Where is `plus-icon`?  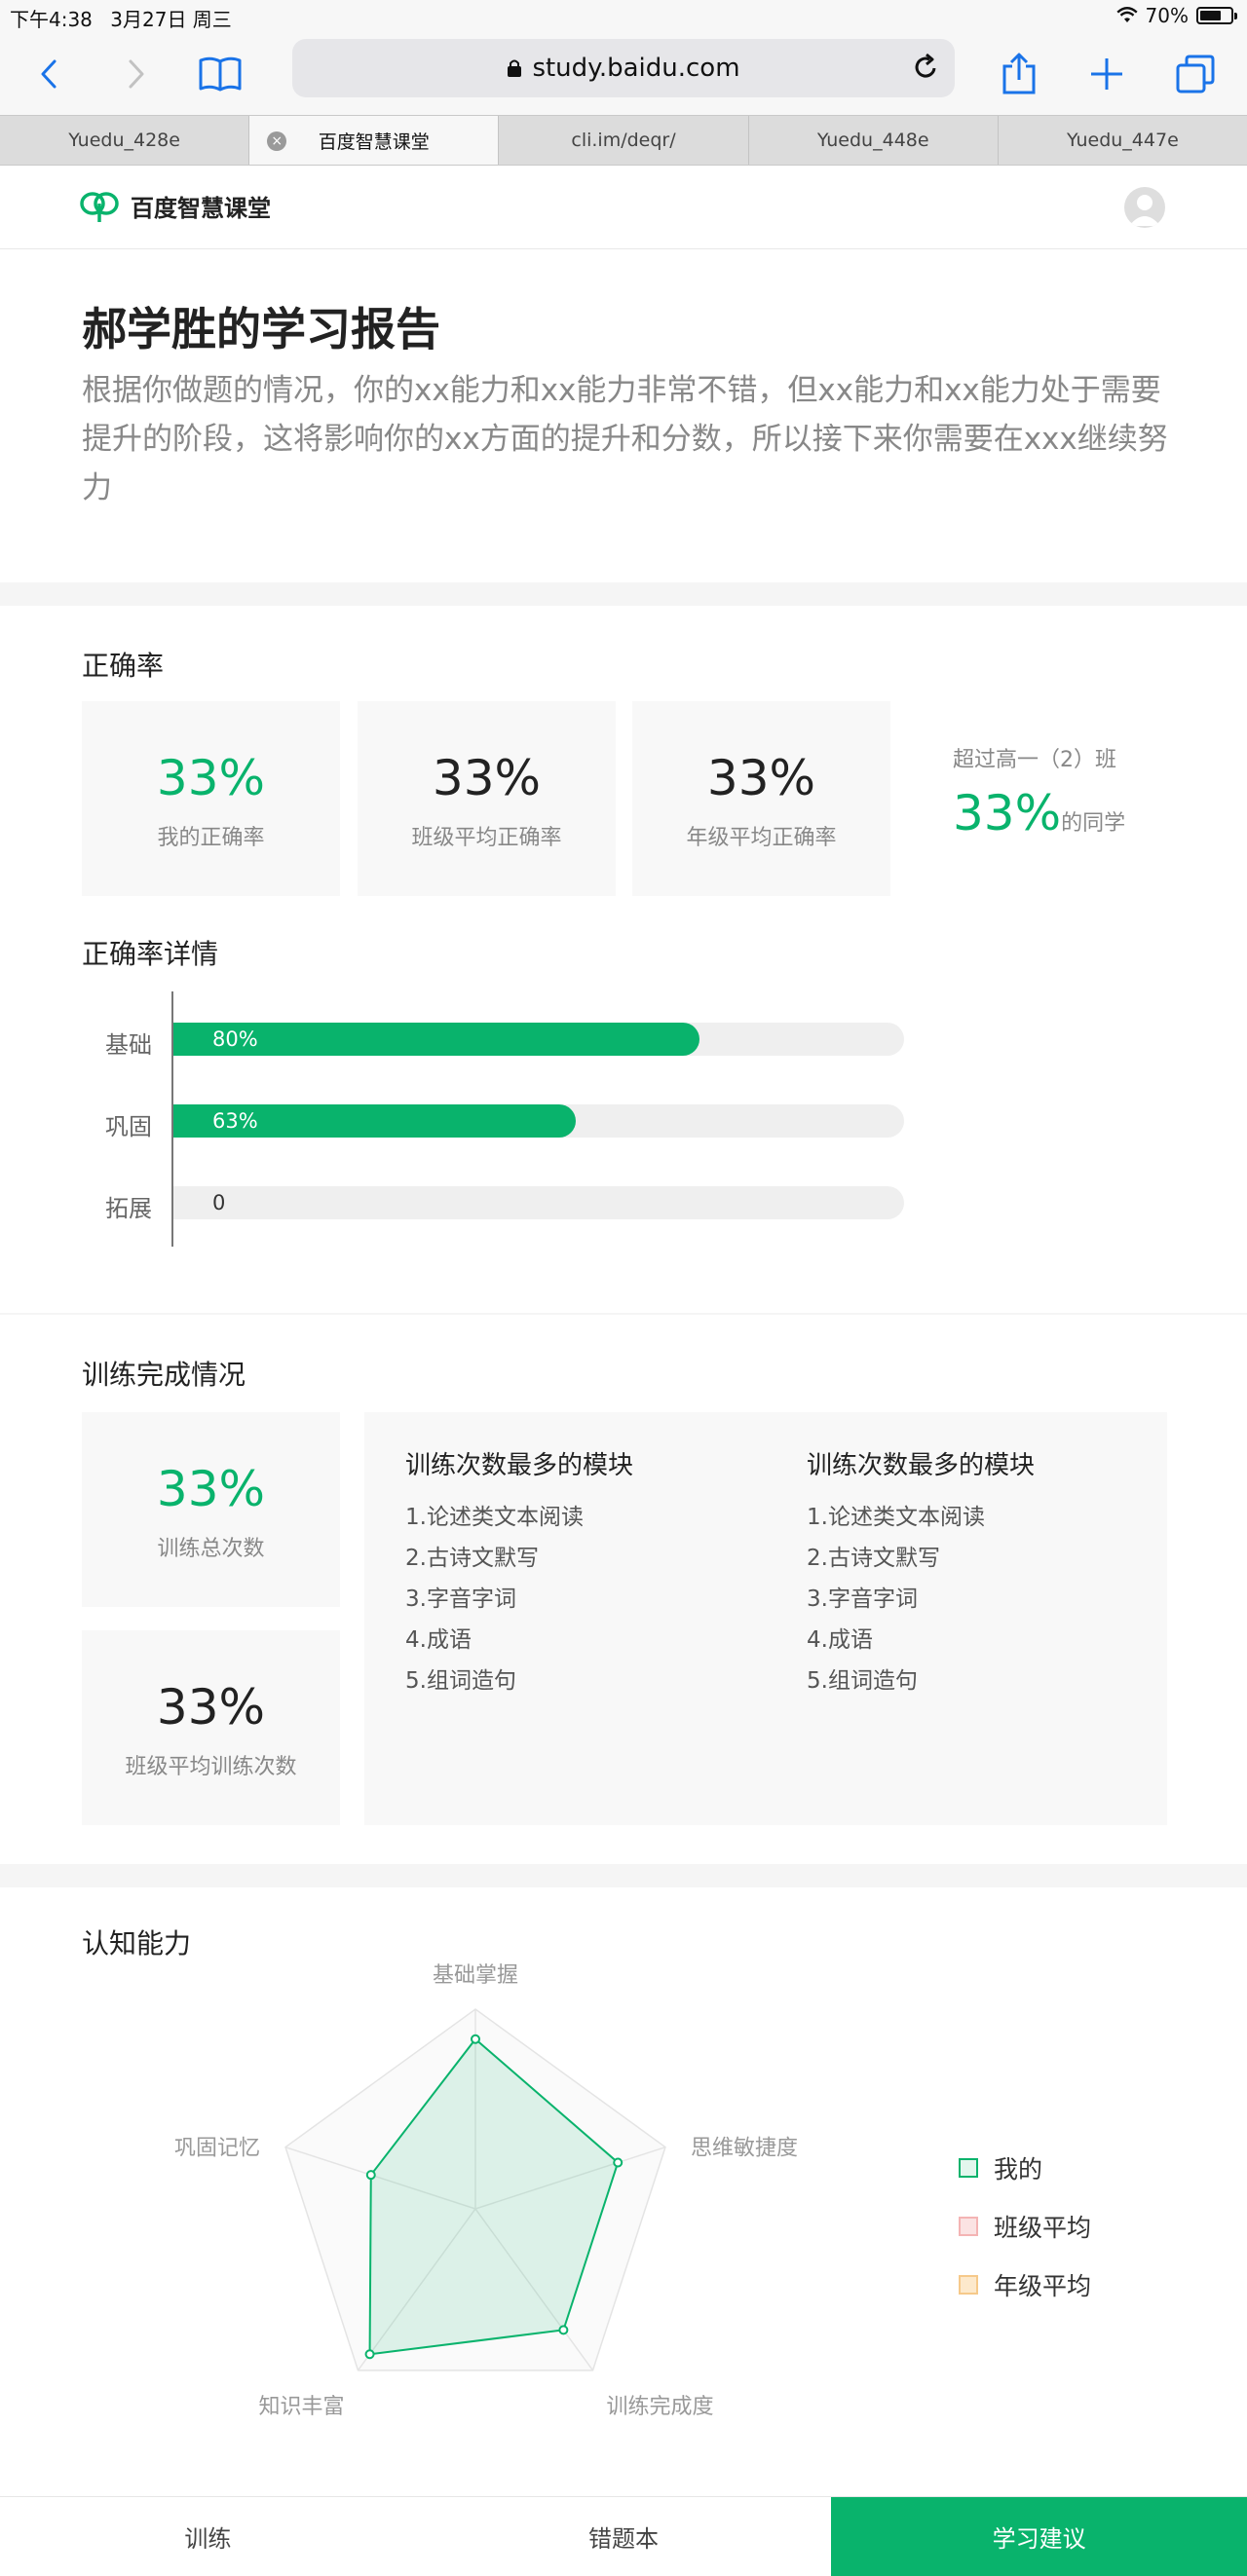 plus-icon is located at coordinates (1106, 74).